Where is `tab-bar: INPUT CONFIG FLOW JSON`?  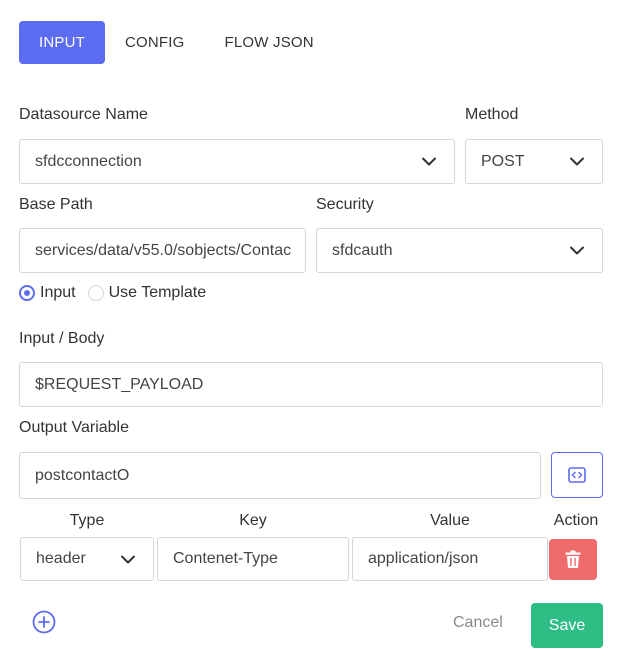 tab-bar: INPUT CONFIG FLOW JSON is located at coordinates (166, 42).